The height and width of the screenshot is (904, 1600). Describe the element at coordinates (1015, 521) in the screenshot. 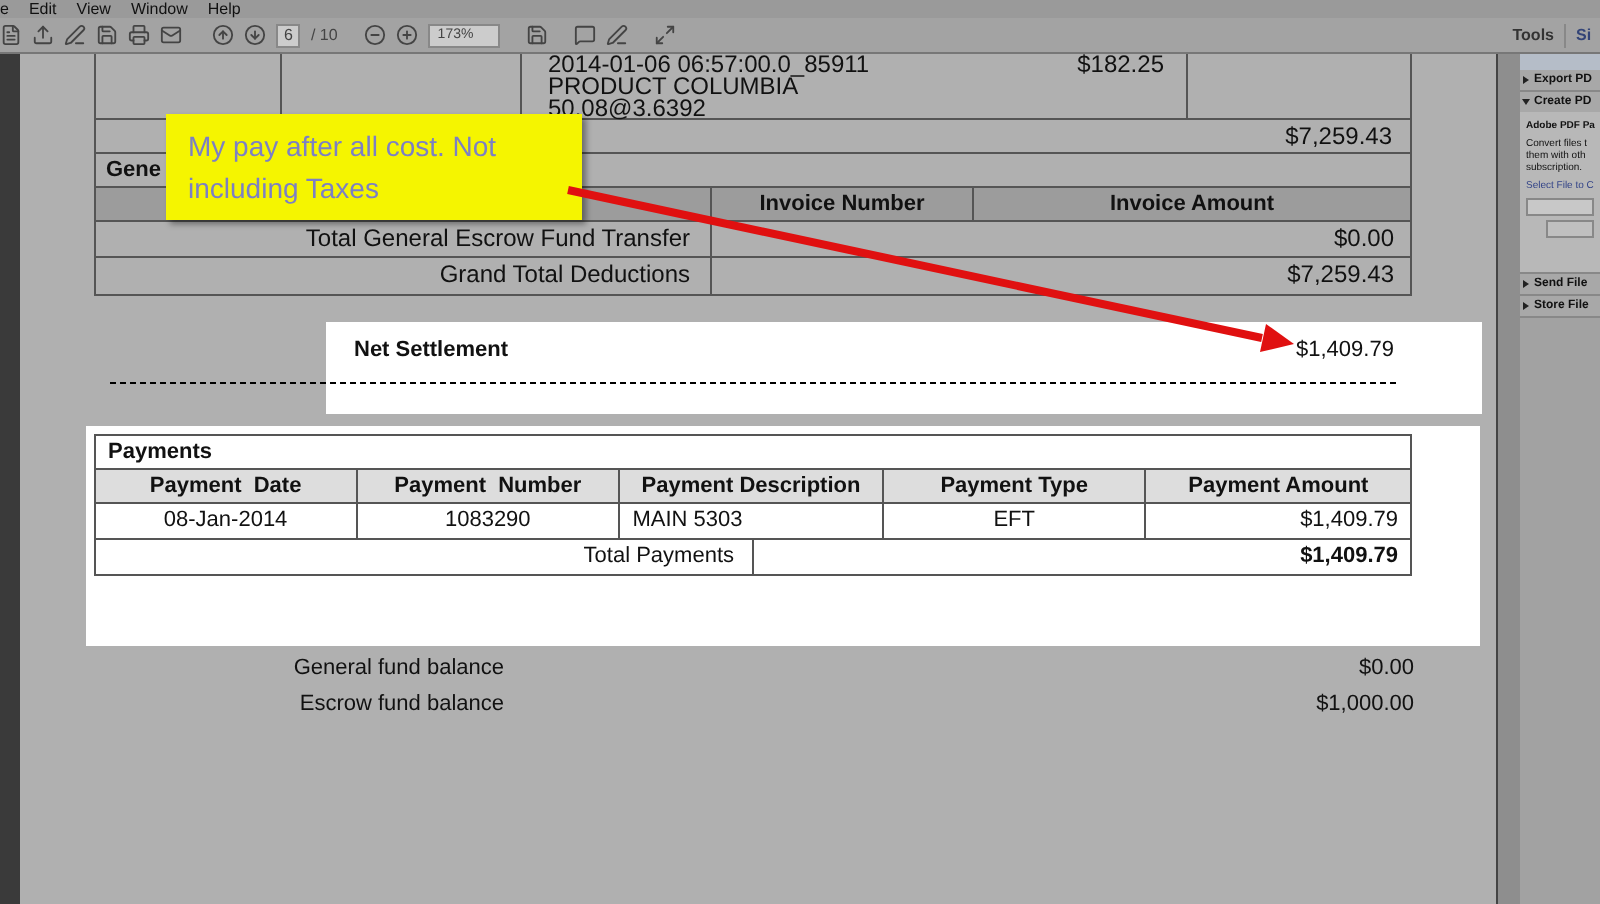

I see `table-cell: EFT` at that location.